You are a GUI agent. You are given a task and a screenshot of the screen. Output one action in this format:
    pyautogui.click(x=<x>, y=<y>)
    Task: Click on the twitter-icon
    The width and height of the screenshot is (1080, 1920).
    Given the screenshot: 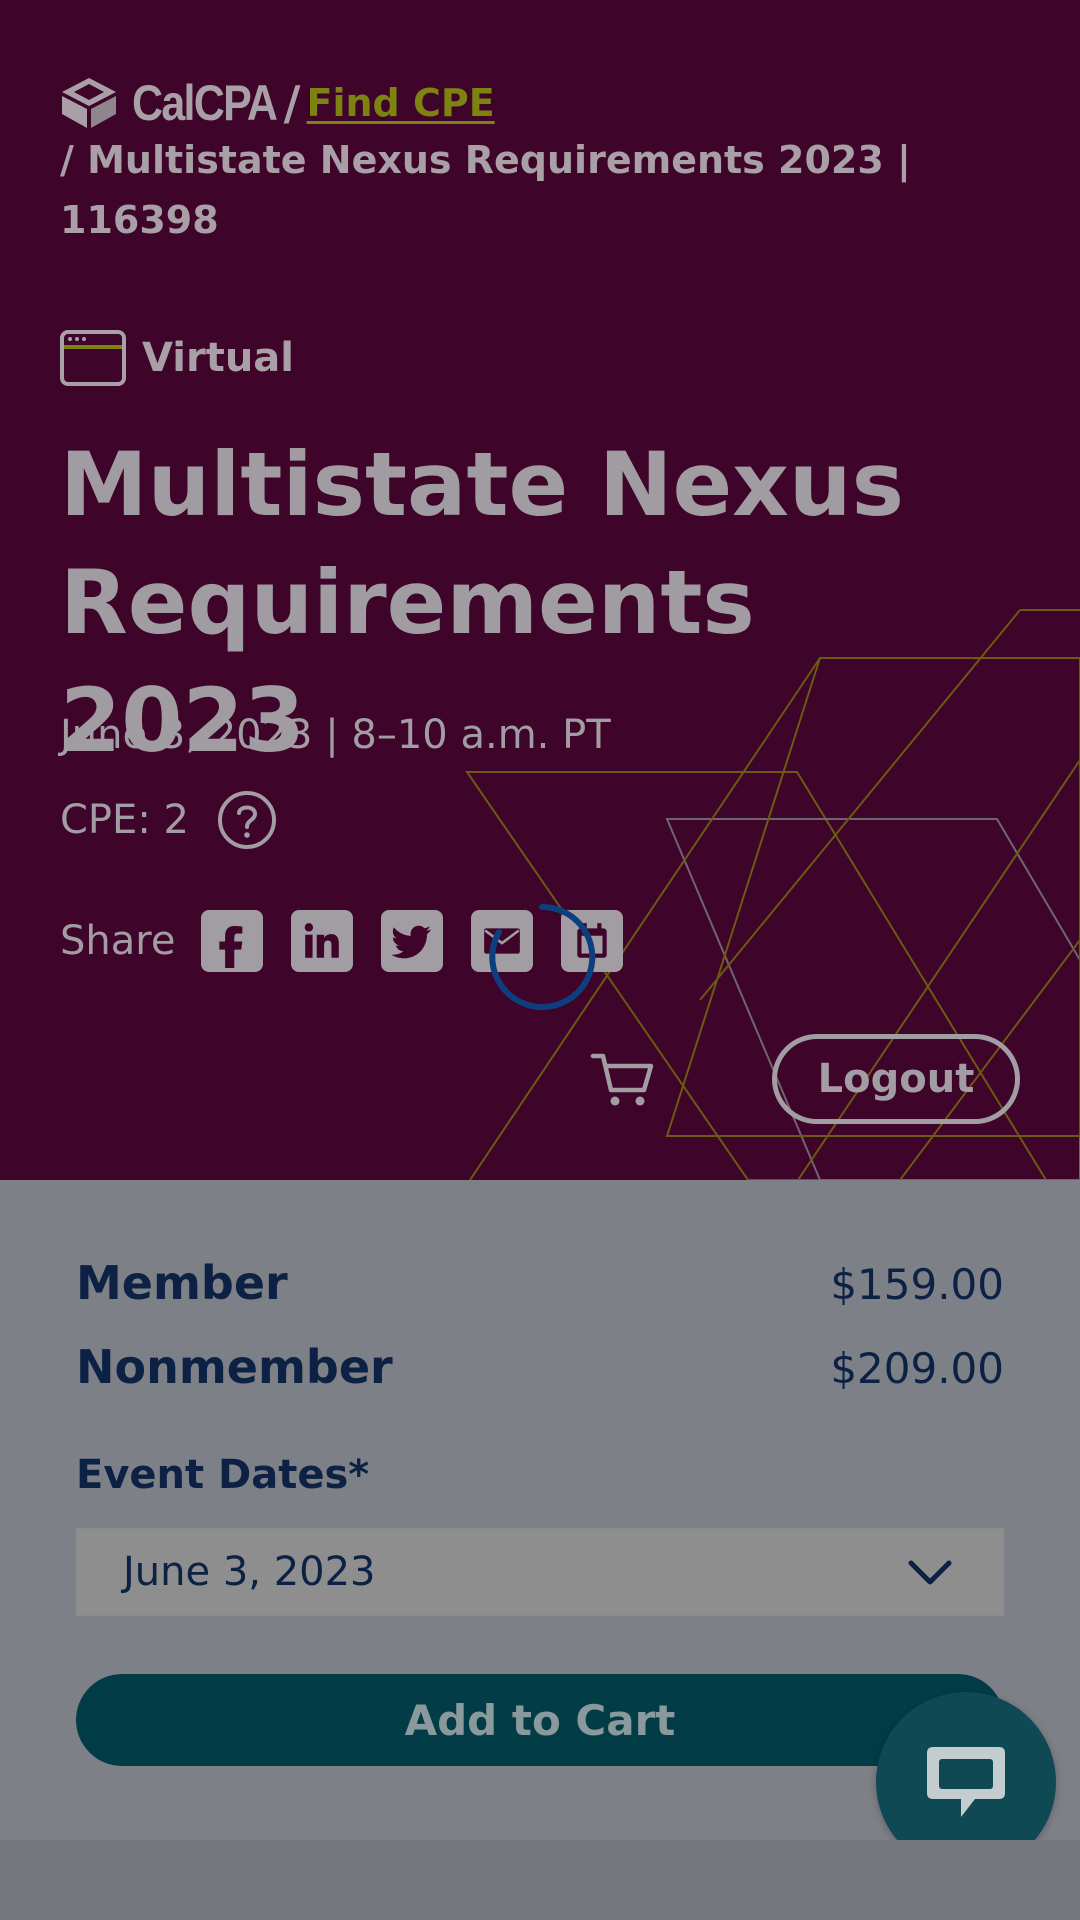 What is the action you would take?
    pyautogui.click(x=411, y=942)
    